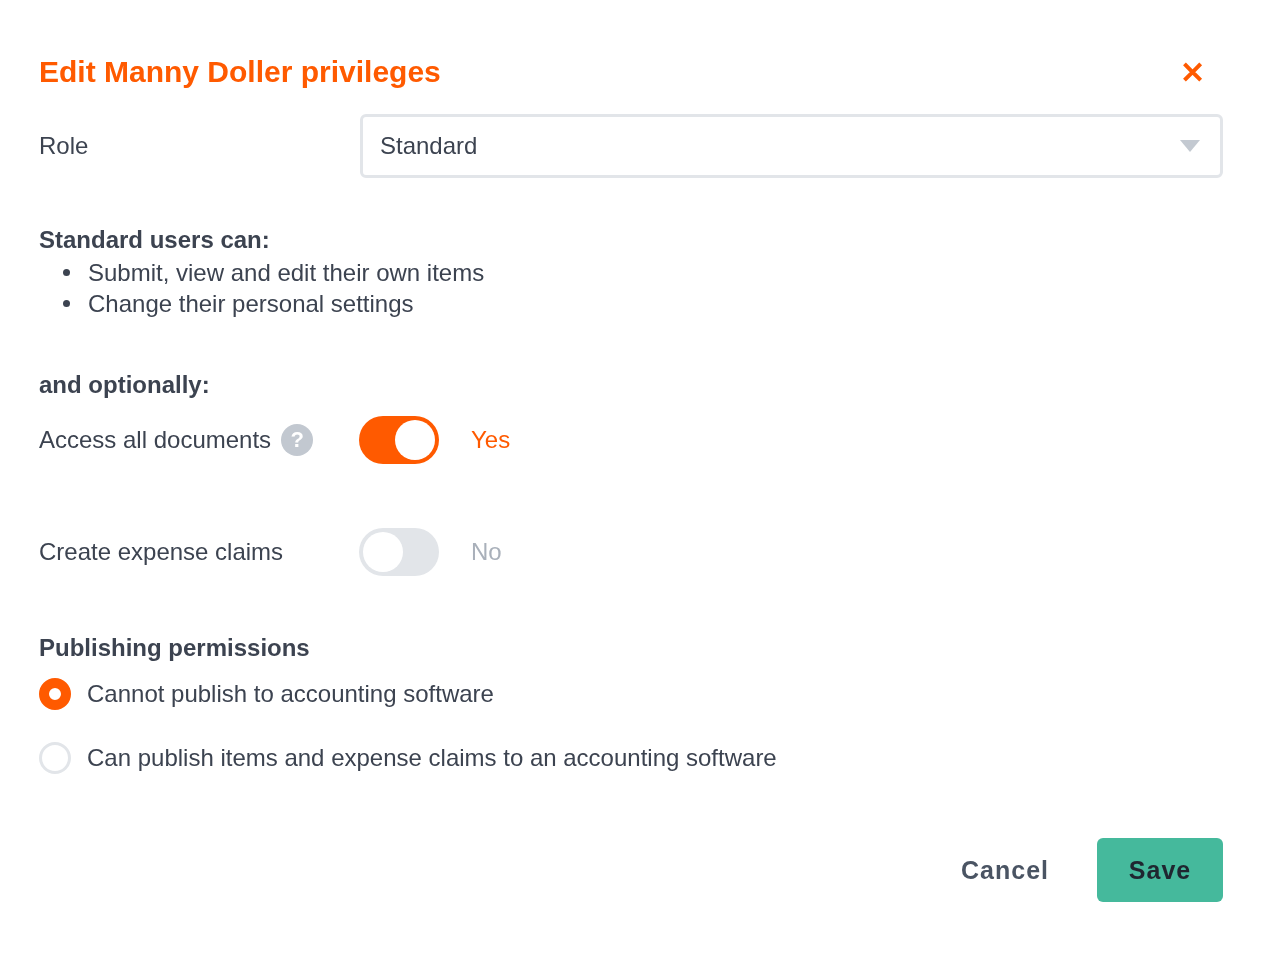 The width and height of the screenshot is (1263, 977). What do you see at coordinates (161, 552) in the screenshot?
I see `toggle-label: Create expense claims` at bounding box center [161, 552].